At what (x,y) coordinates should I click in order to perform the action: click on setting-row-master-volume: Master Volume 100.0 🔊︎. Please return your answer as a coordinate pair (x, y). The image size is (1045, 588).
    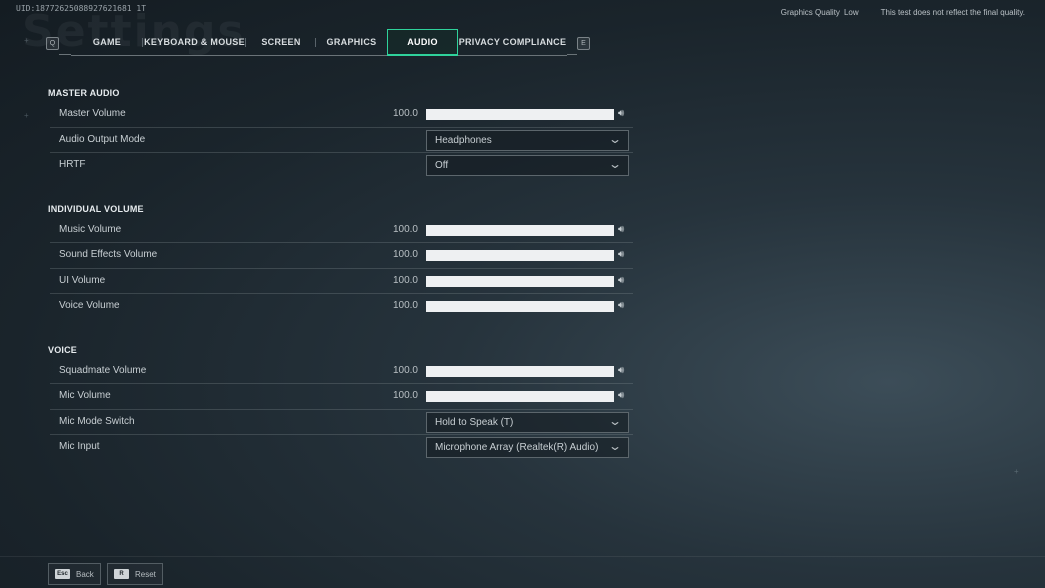
    Looking at the image, I should click on (341, 115).